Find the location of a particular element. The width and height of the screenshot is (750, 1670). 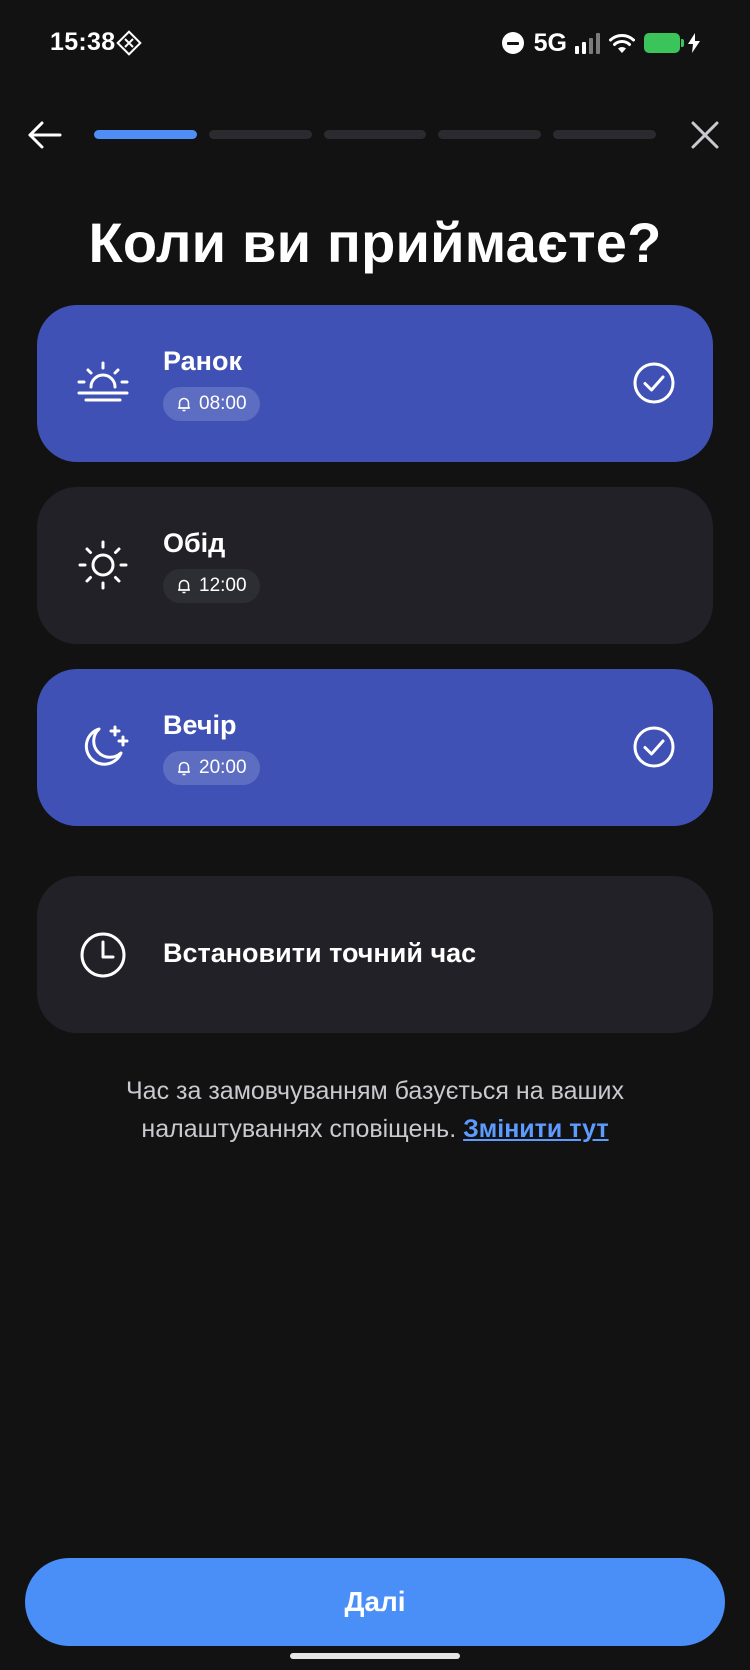

home-indicator is located at coordinates (375, 1656).